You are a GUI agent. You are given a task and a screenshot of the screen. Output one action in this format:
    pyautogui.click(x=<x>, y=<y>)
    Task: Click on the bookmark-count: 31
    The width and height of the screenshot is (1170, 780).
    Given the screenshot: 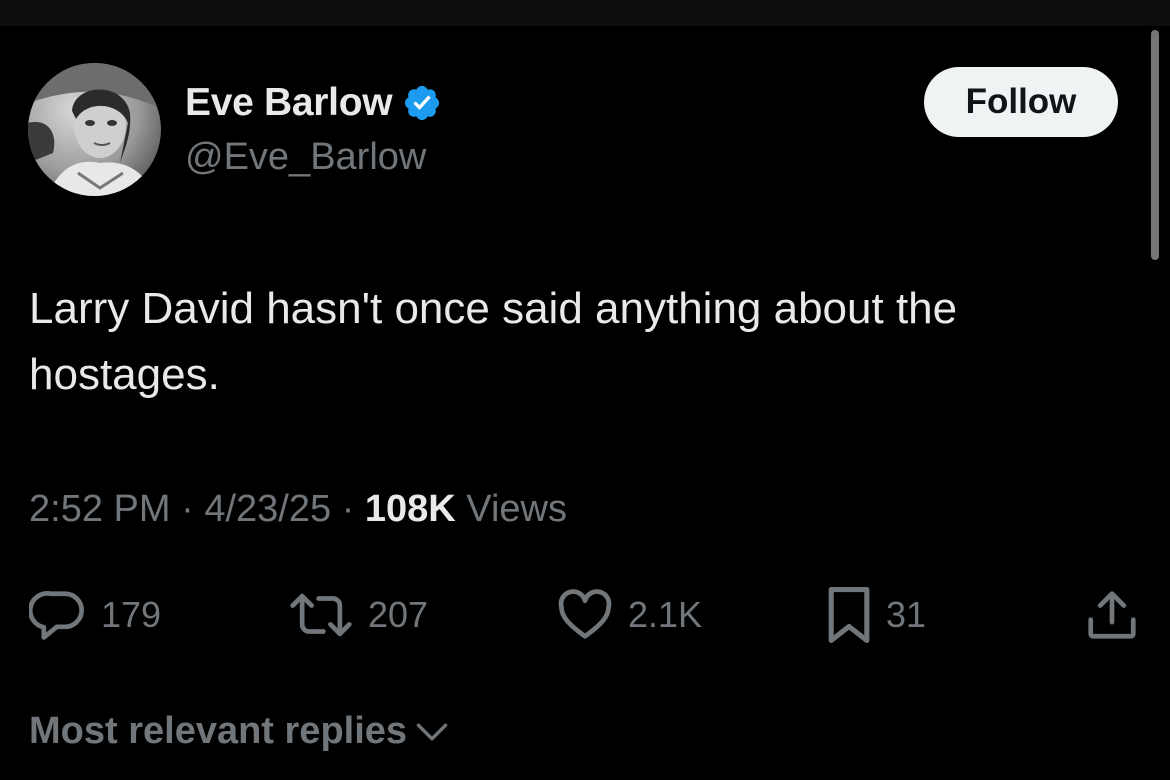 What is the action you would take?
    pyautogui.click(x=906, y=614)
    